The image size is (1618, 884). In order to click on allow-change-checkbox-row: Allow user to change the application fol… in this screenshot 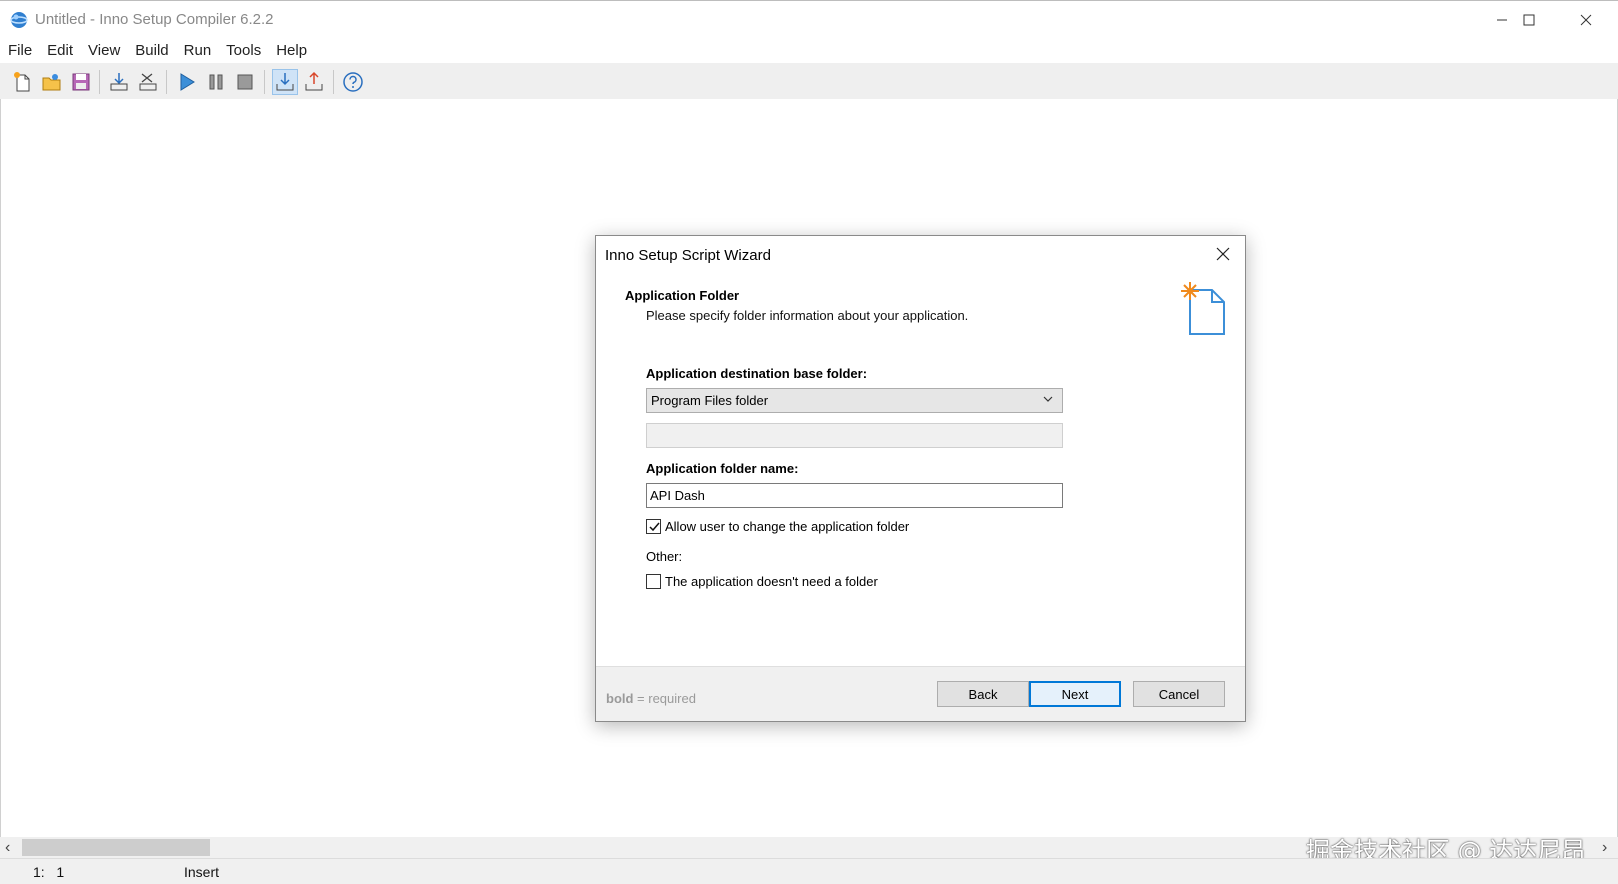, I will do `click(777, 526)`.